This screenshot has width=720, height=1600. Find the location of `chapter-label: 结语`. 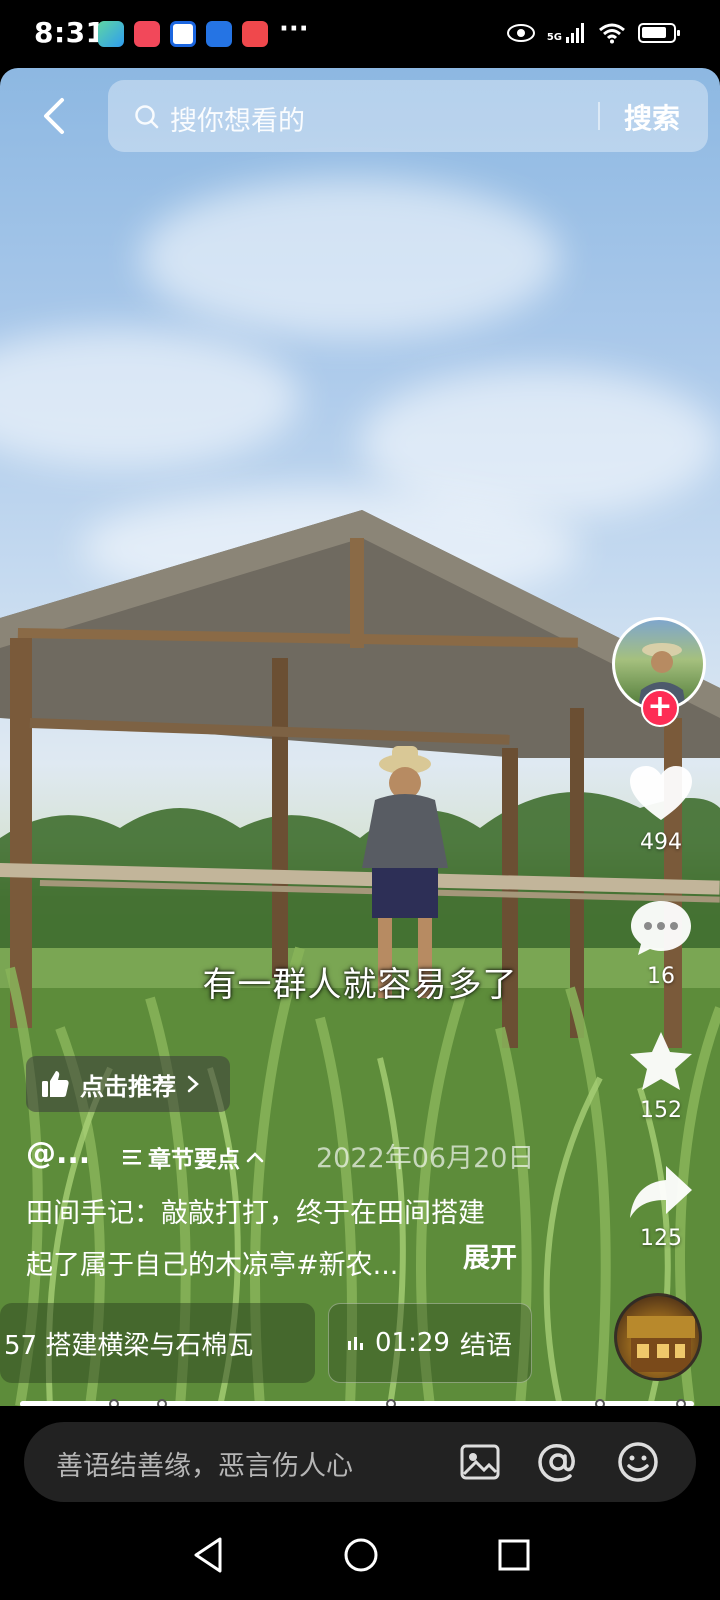

chapter-label: 结语 is located at coordinates (485, 1345).